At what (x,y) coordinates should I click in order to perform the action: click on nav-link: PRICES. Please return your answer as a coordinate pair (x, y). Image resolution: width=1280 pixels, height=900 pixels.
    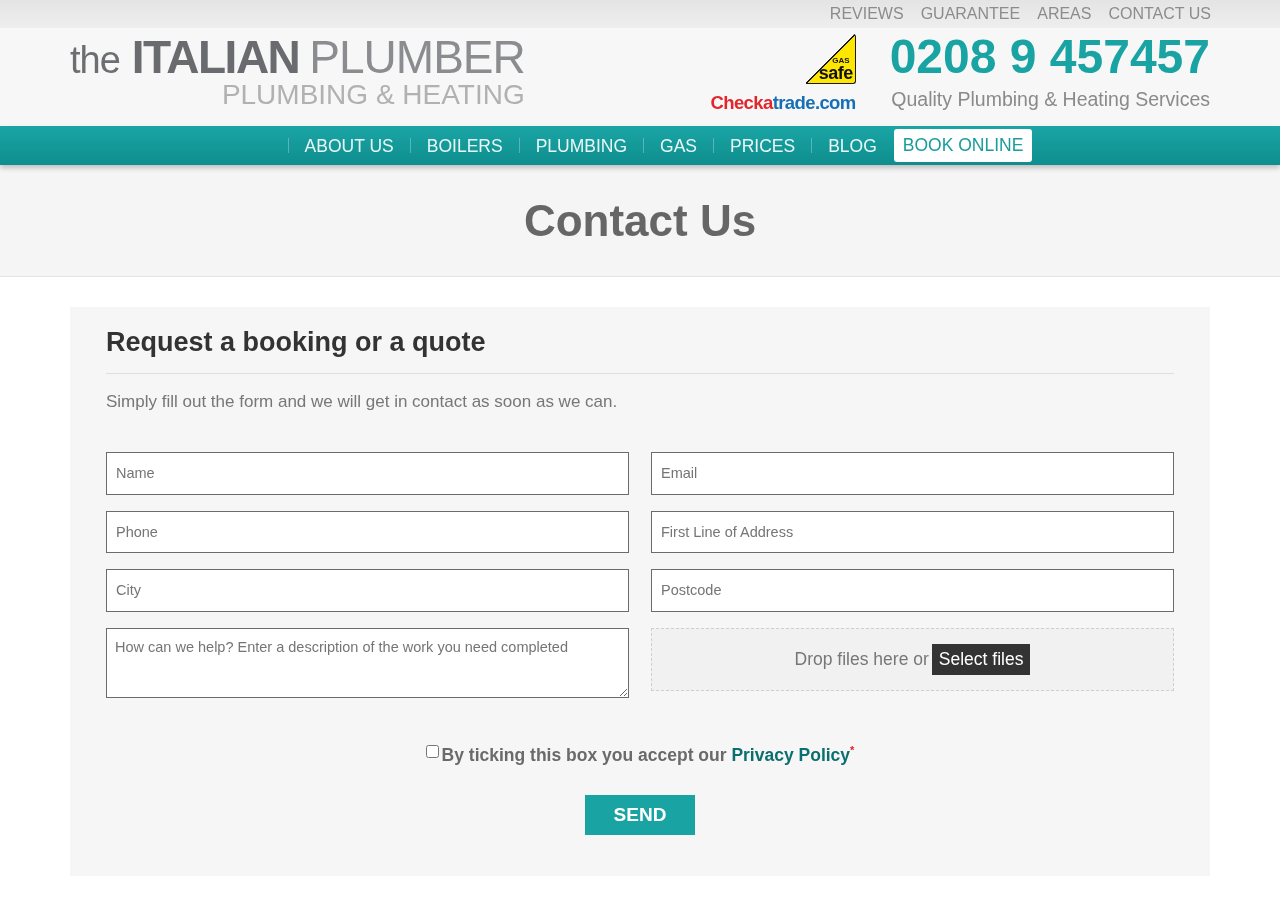
    Looking at the image, I should click on (763, 145).